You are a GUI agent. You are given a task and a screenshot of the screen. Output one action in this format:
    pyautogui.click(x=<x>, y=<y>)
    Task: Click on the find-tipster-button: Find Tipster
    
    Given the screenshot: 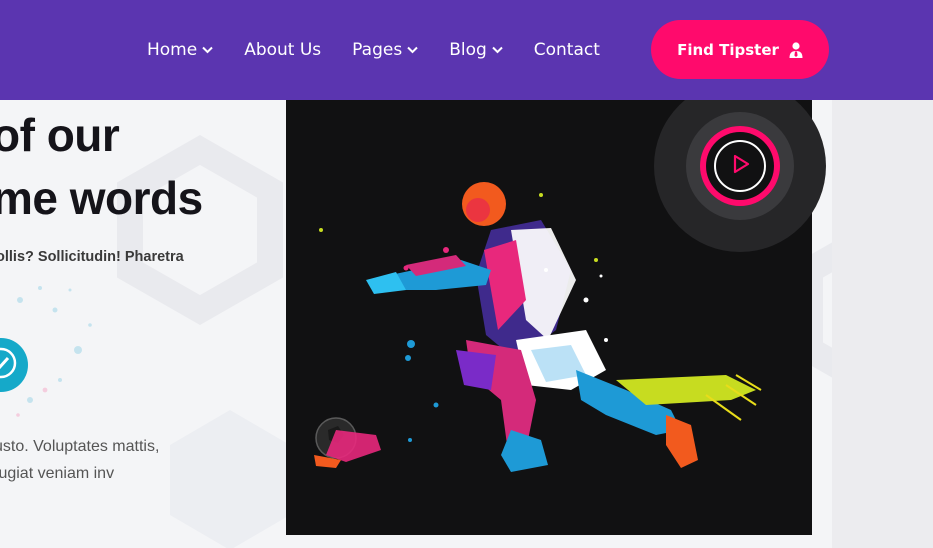 What is the action you would take?
    pyautogui.click(x=740, y=49)
    